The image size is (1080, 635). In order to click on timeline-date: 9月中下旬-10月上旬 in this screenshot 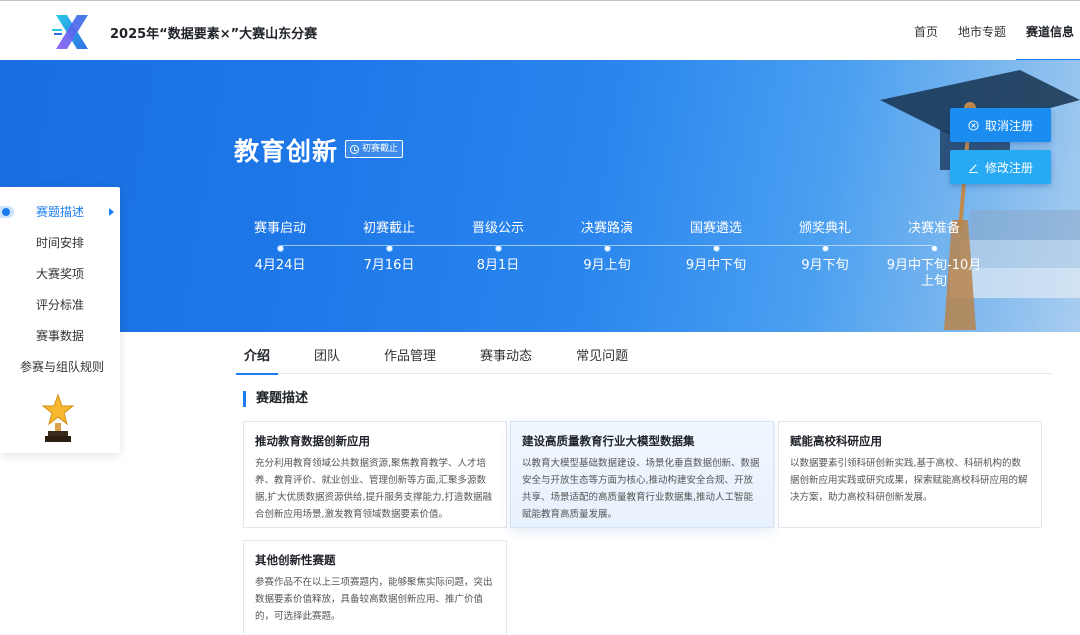, I will do `click(934, 273)`.